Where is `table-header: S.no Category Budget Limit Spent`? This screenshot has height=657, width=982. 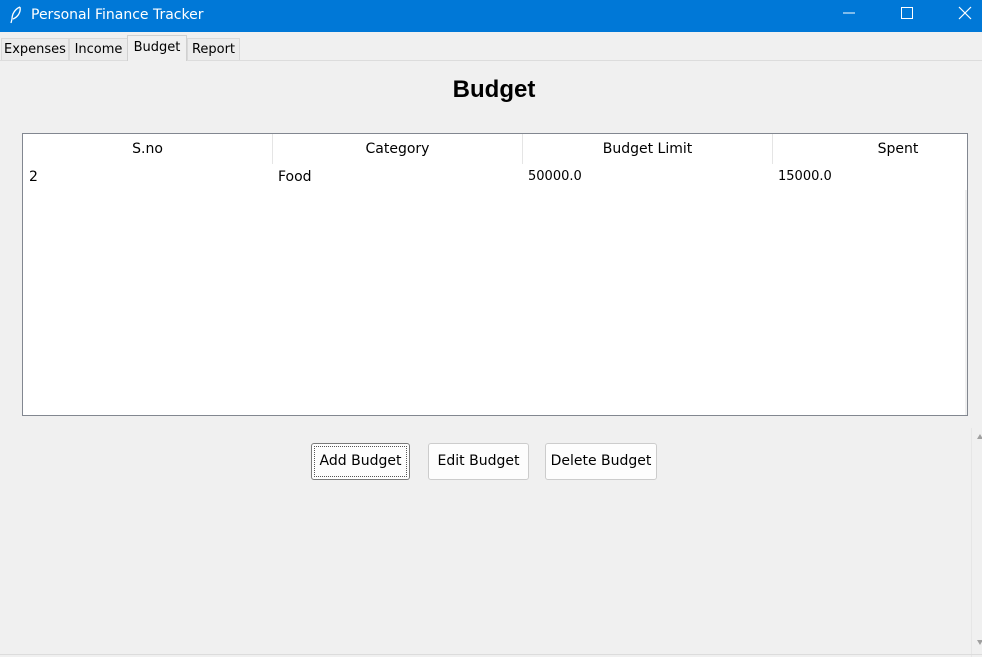
table-header: S.no Category Budget Limit Spent is located at coordinates (495, 149).